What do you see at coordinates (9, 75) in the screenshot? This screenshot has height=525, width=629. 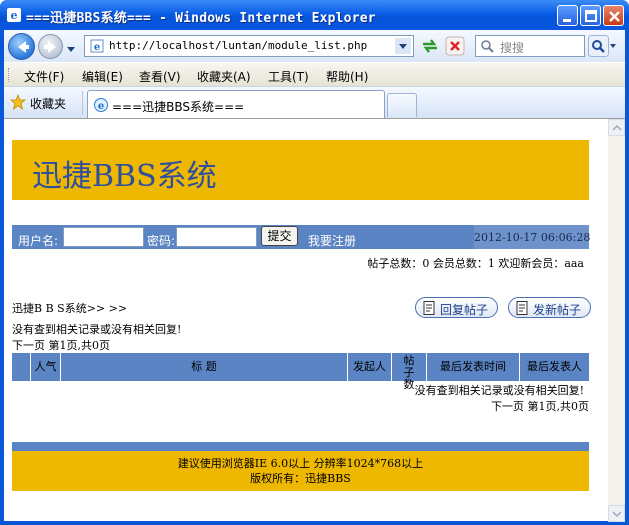 I see `toolbar-grip` at bounding box center [9, 75].